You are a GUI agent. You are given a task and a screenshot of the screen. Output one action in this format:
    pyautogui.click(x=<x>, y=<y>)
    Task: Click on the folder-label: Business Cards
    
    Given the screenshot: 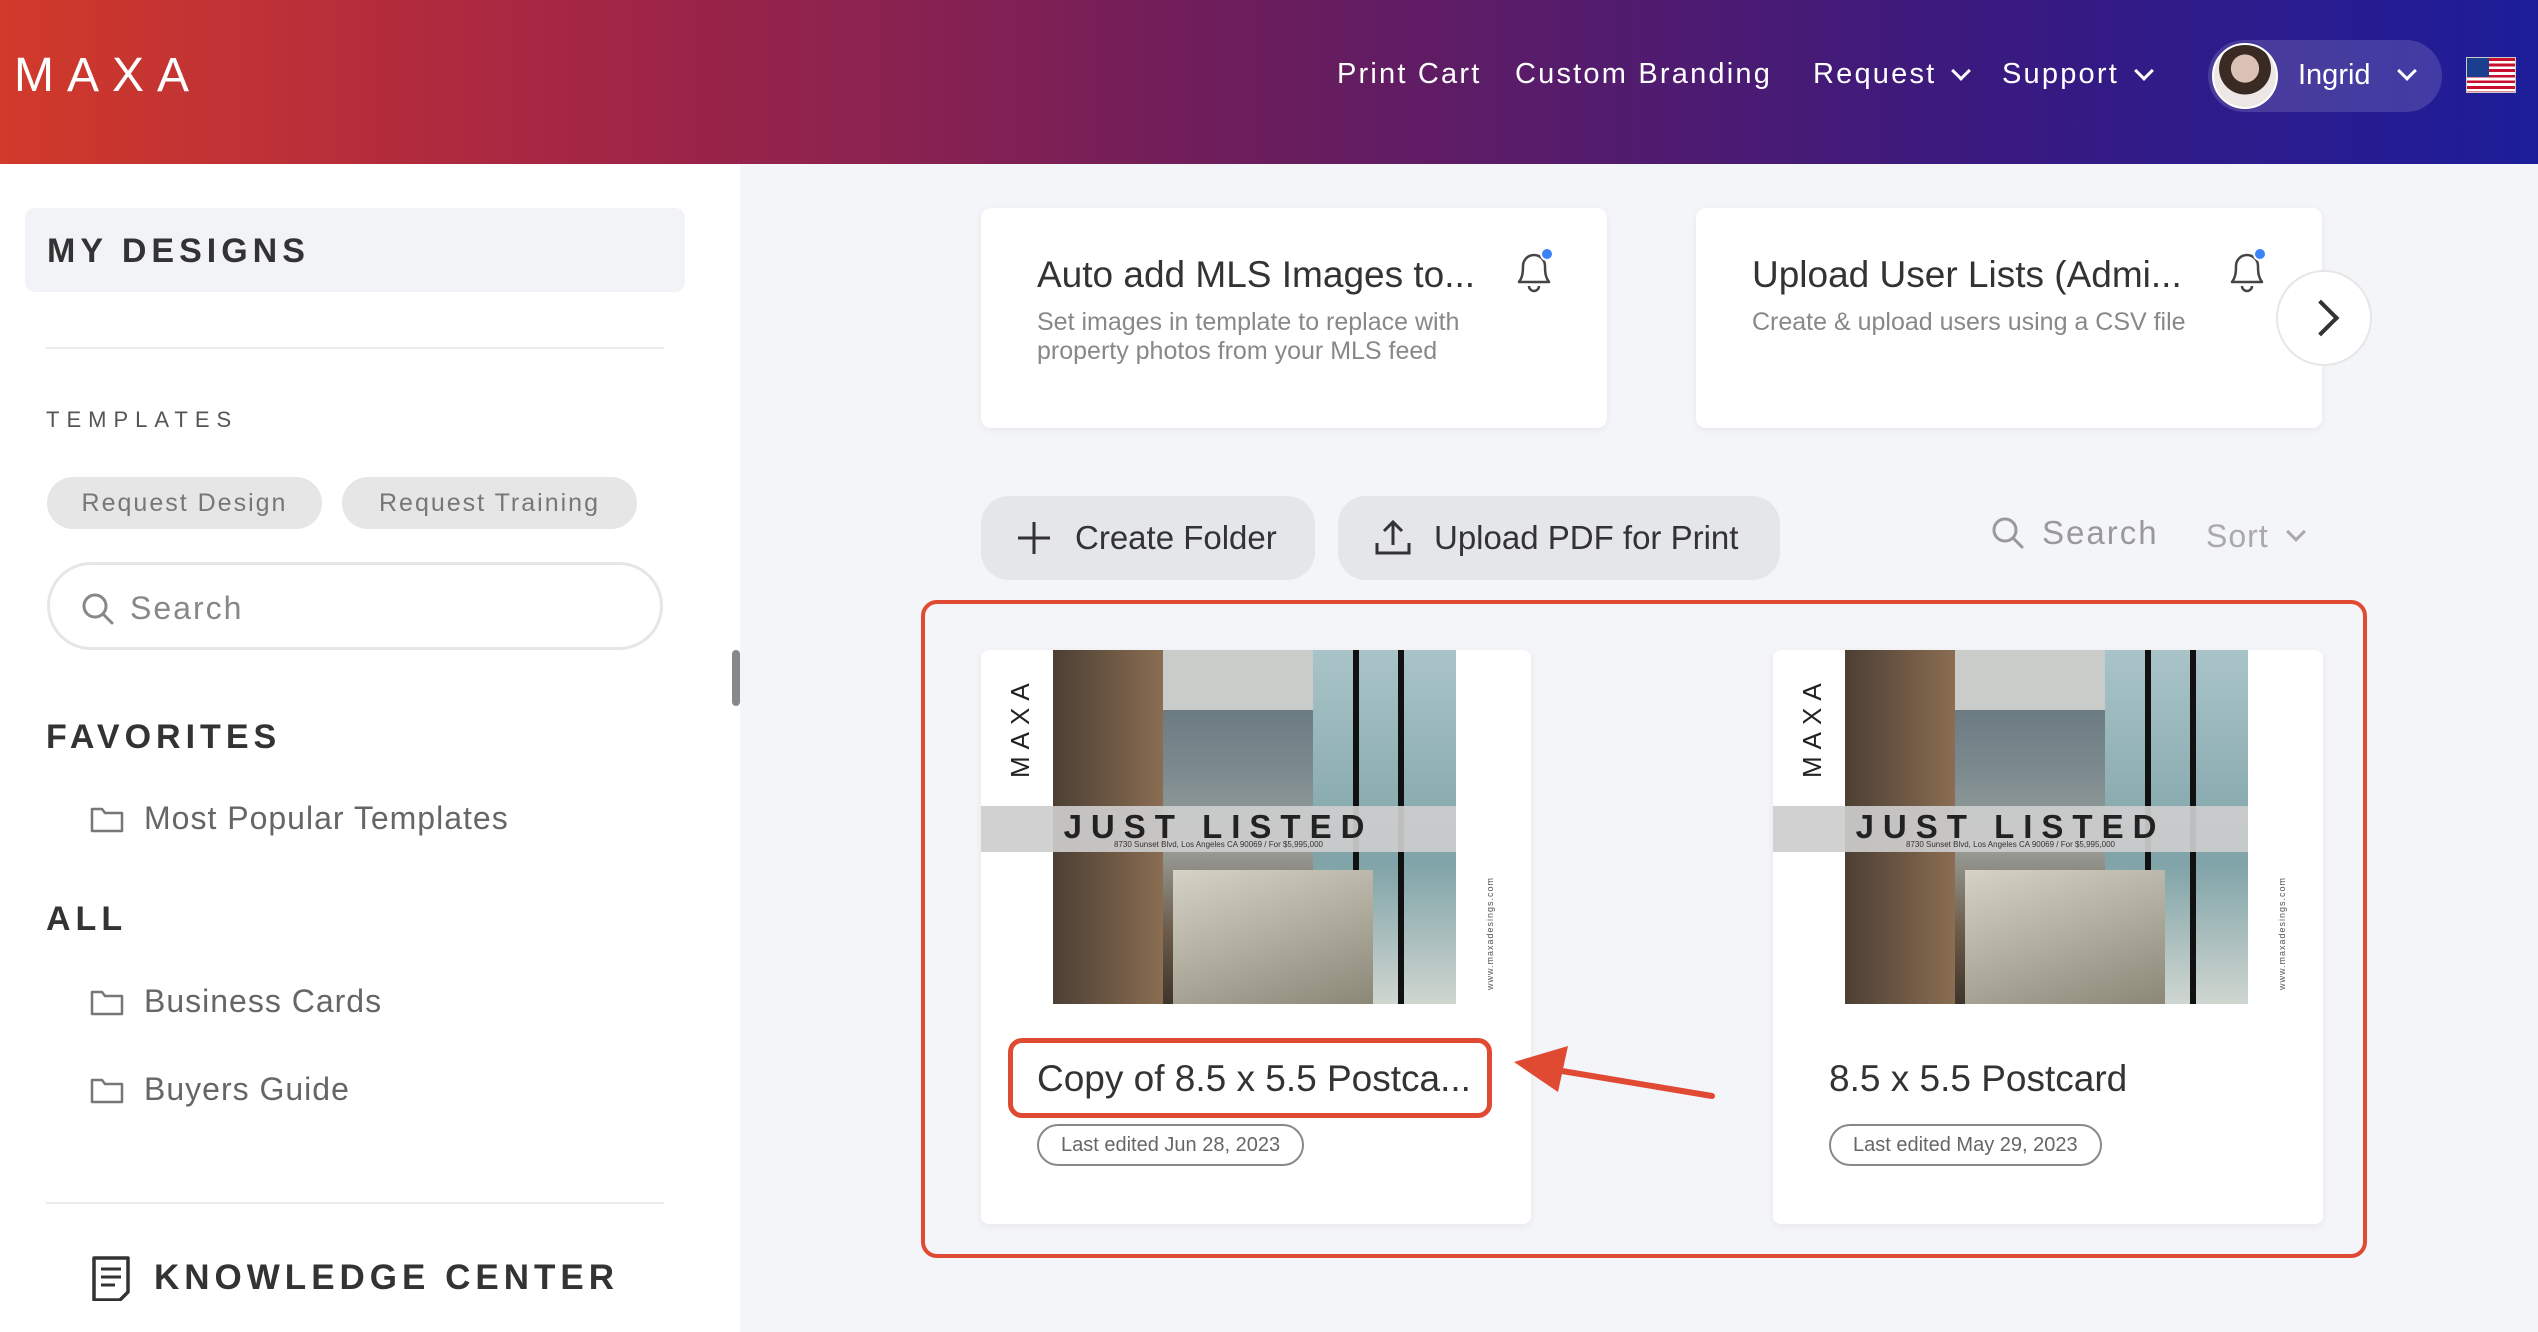 What is the action you would take?
    pyautogui.click(x=263, y=1001)
    